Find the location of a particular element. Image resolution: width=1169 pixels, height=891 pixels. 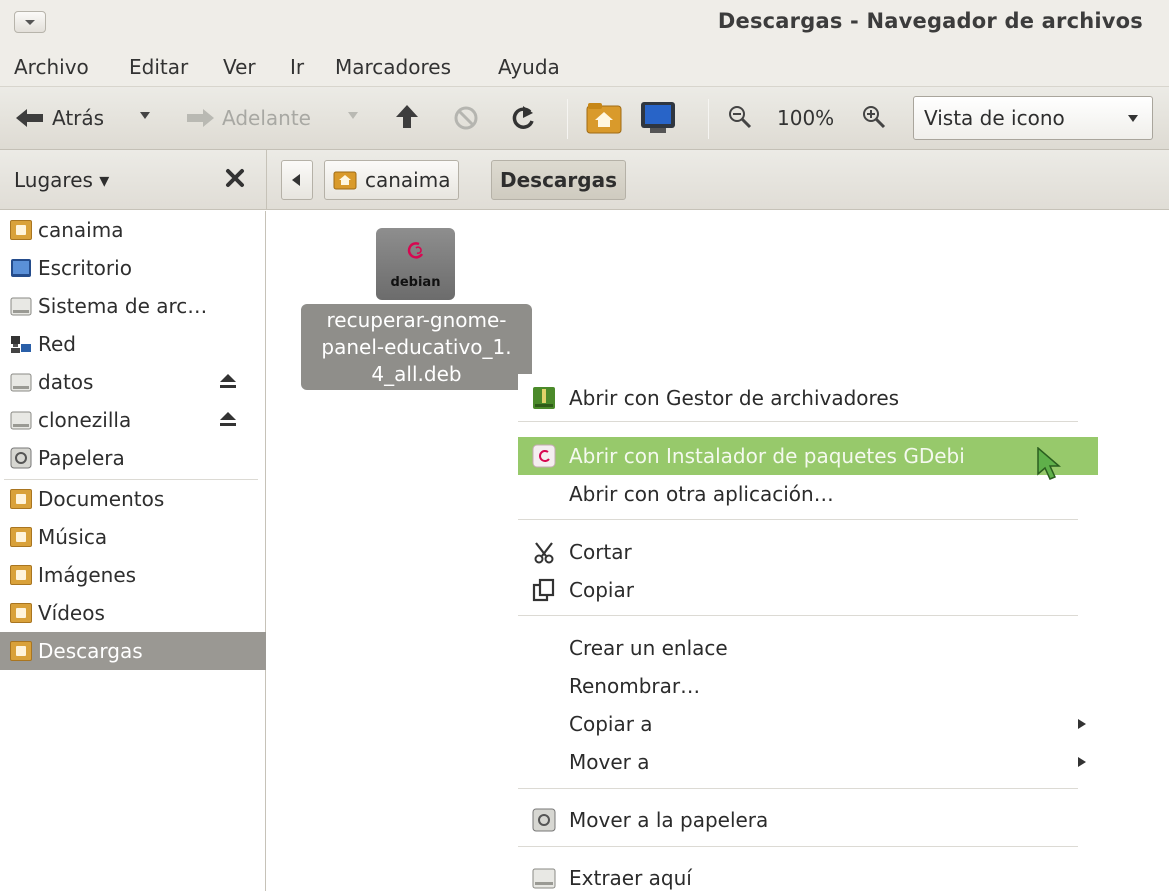

zoom-in-icon is located at coordinates (874, 117).